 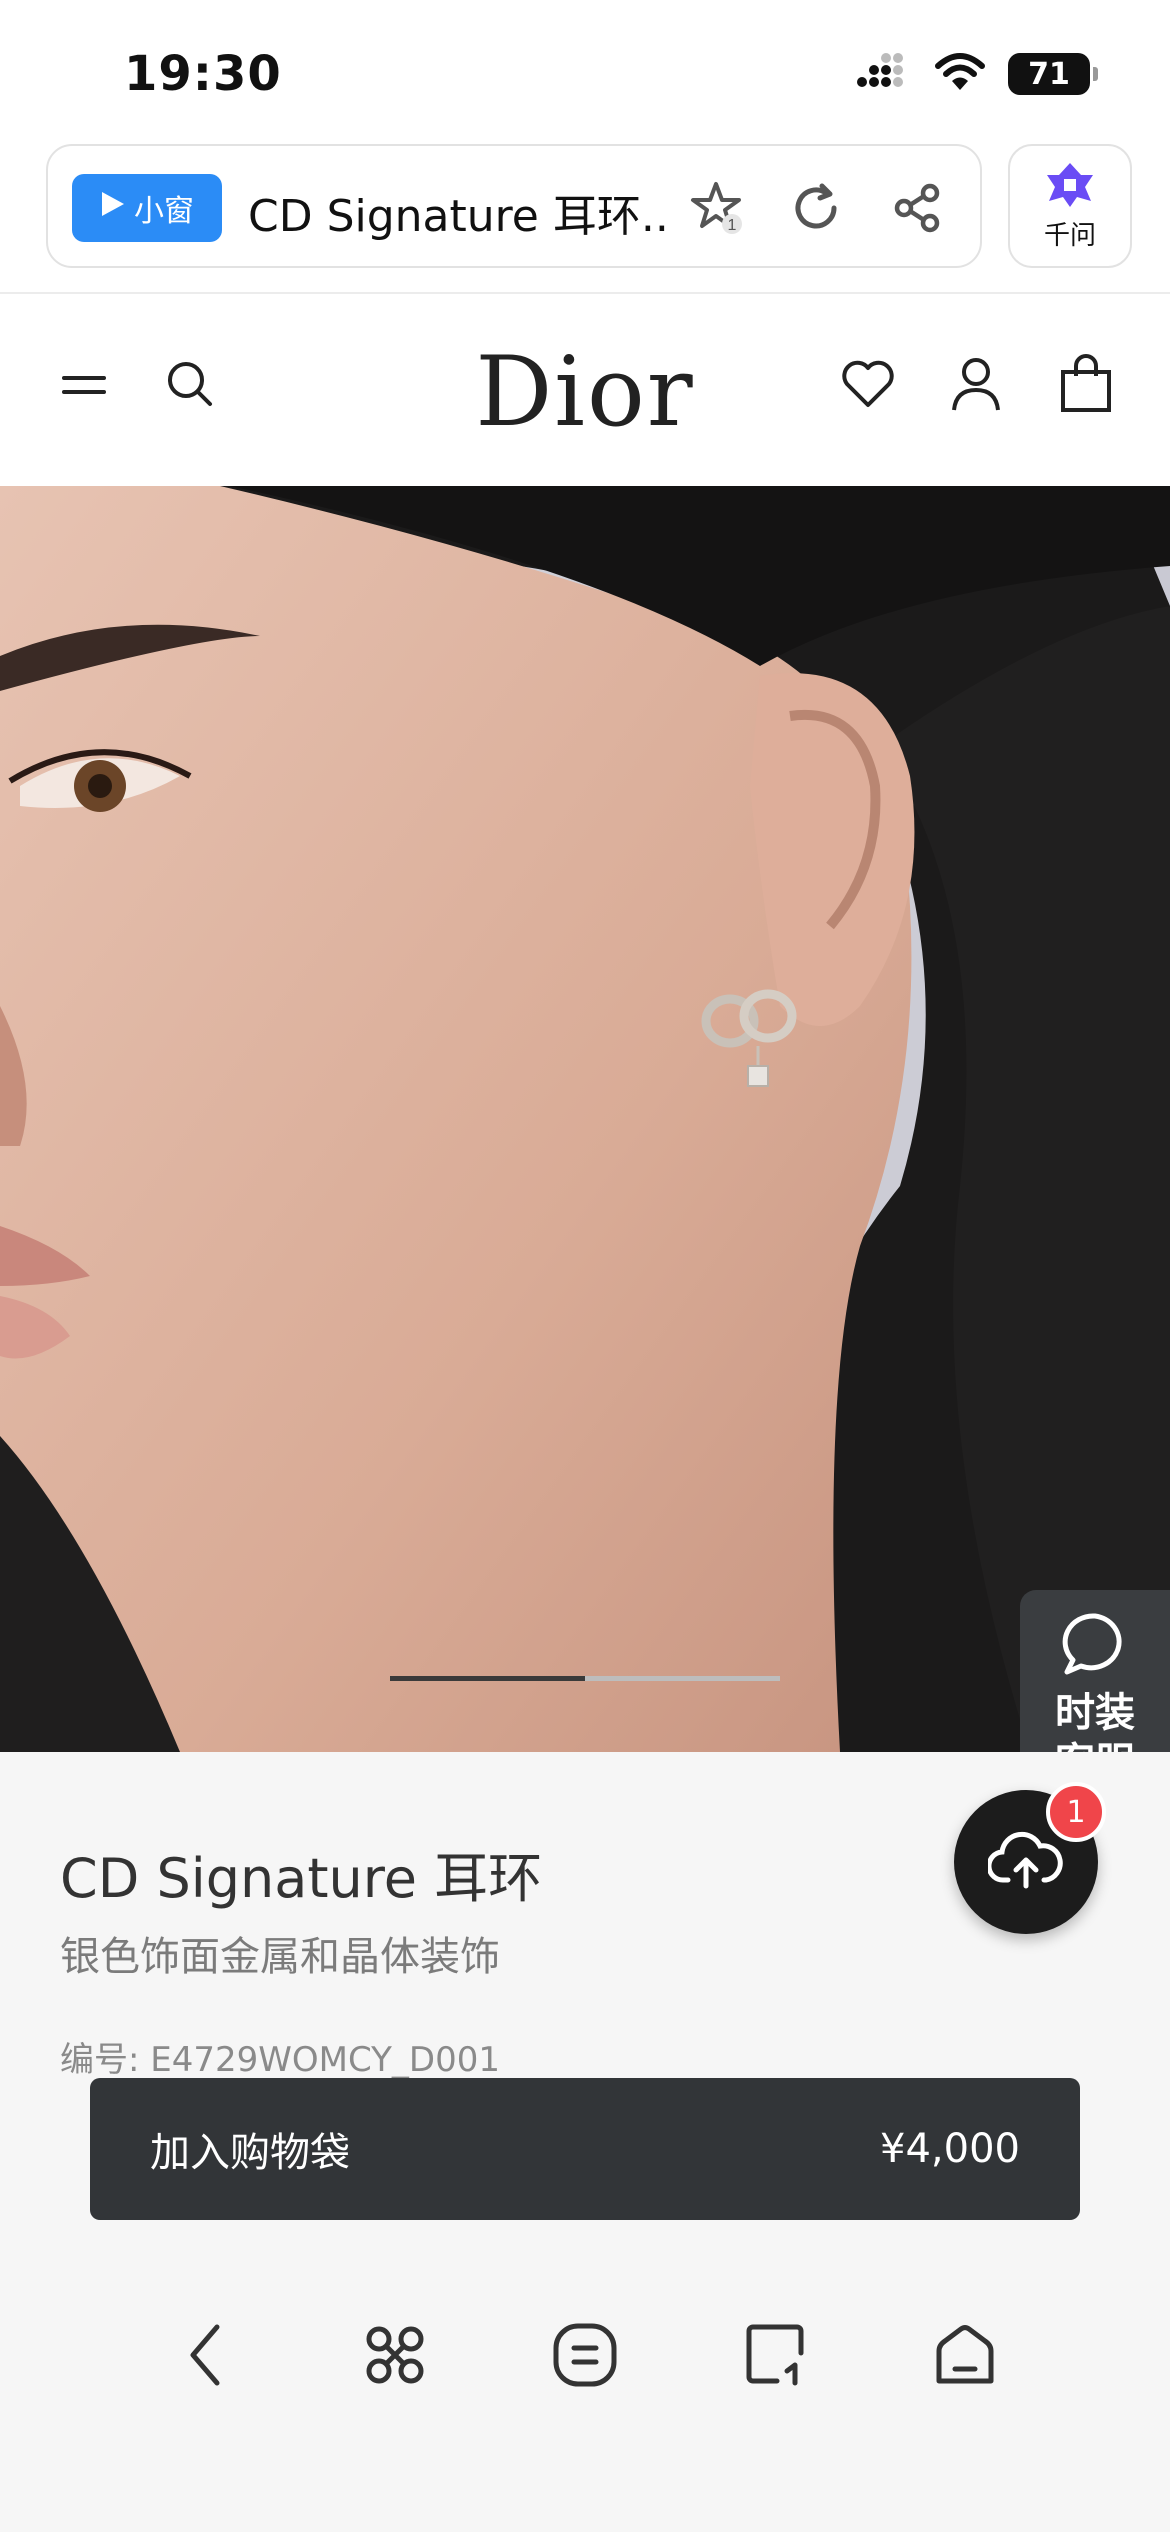 I want to click on account-icon, so click(x=976, y=384).